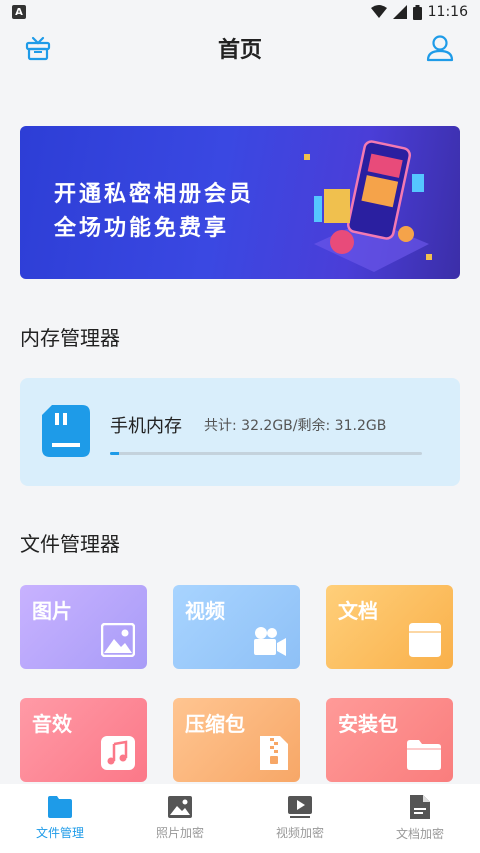 This screenshot has width=480, height=853. I want to click on battery-icon, so click(417, 12).